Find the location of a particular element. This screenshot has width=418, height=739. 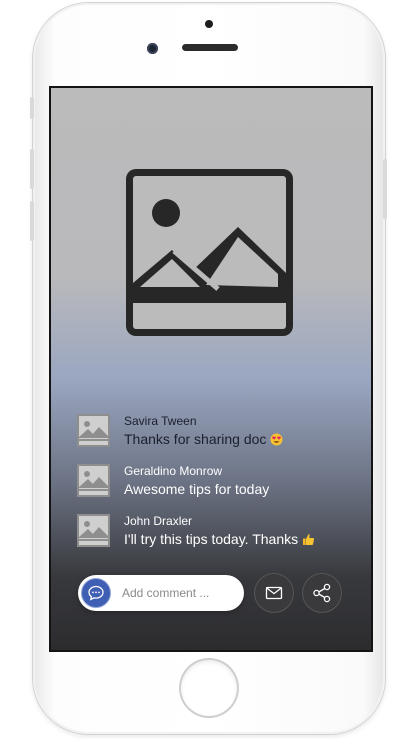

thumbs-up-emoji-icon is located at coordinates (309, 539).